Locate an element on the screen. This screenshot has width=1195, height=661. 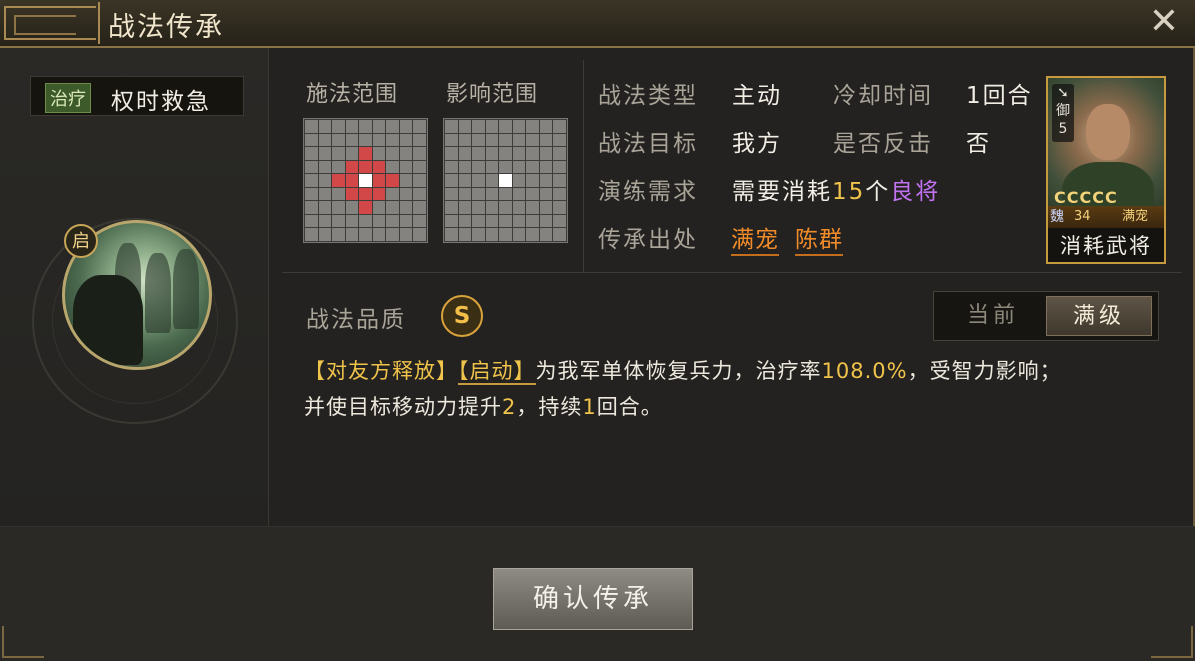
general-info-bar: 魏 34 满宠 is located at coordinates (1106, 217).